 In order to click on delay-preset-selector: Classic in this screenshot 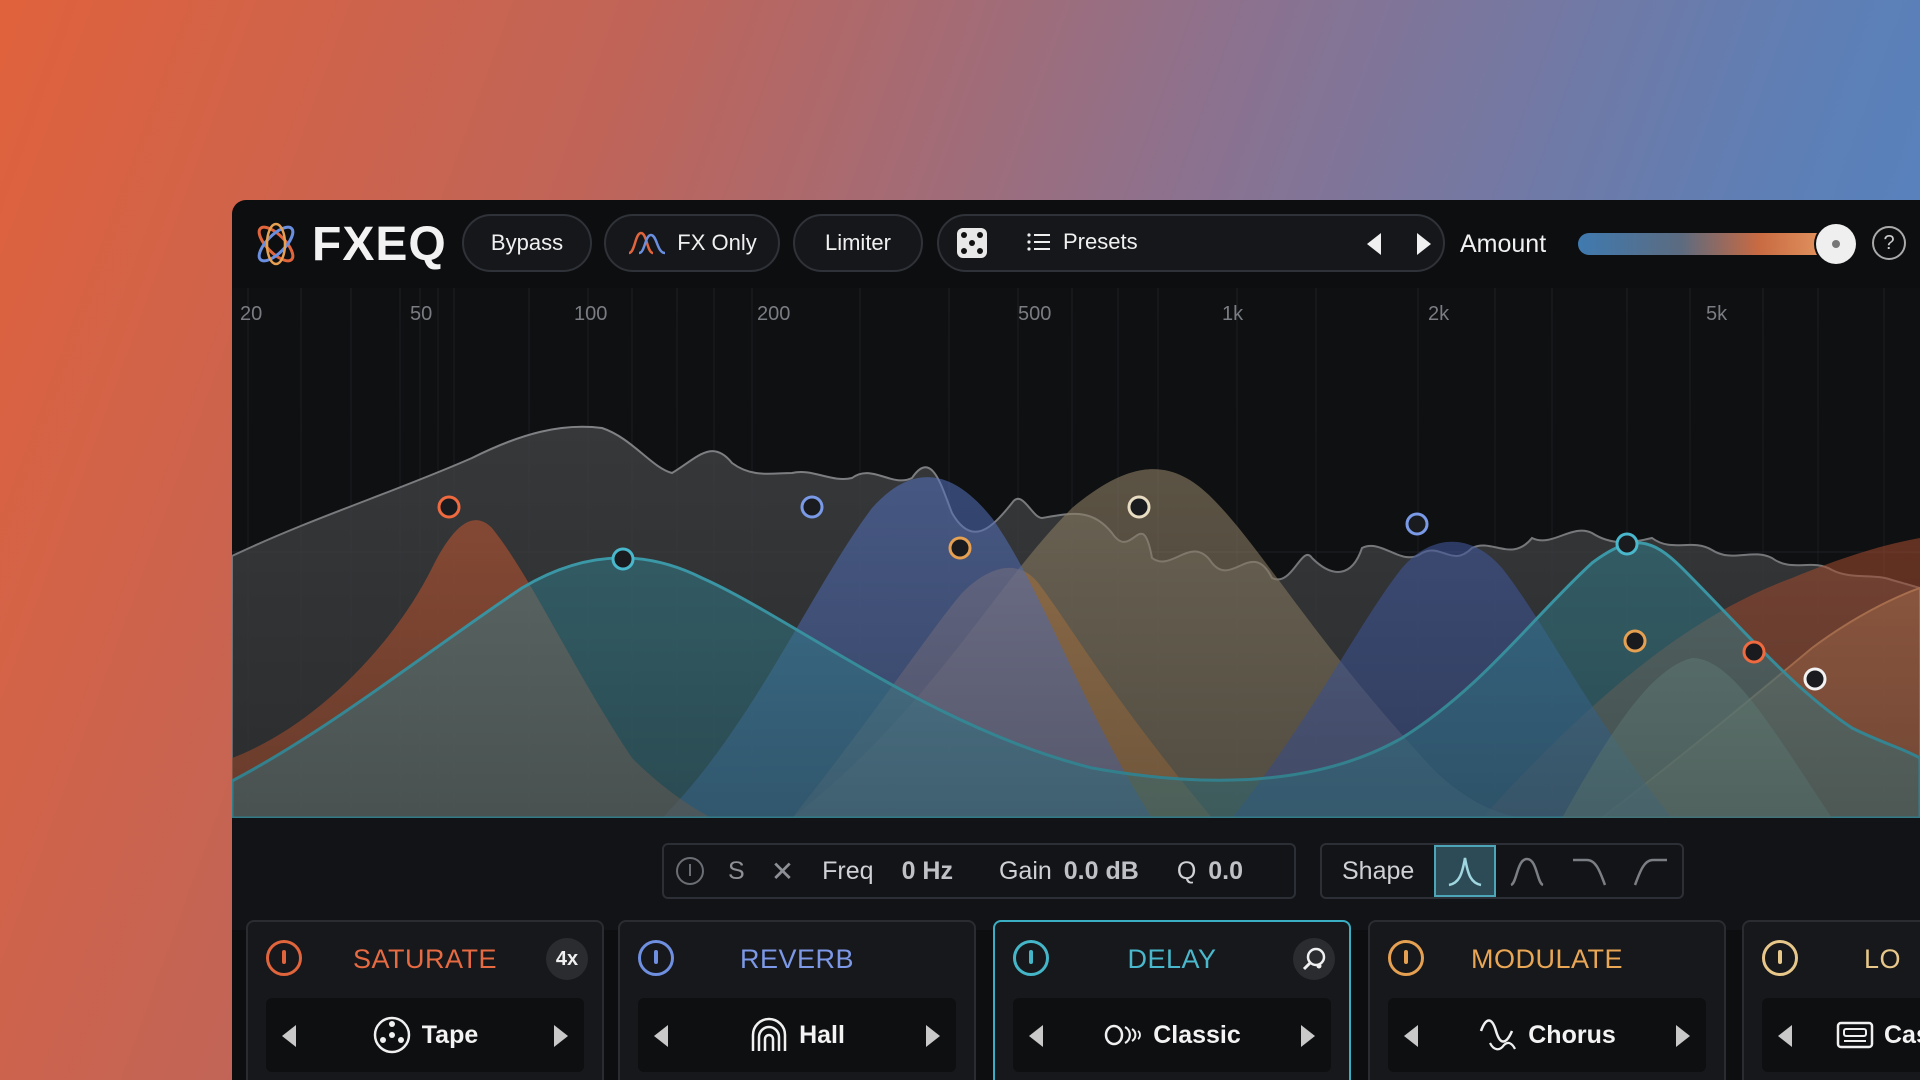, I will do `click(1172, 1035)`.